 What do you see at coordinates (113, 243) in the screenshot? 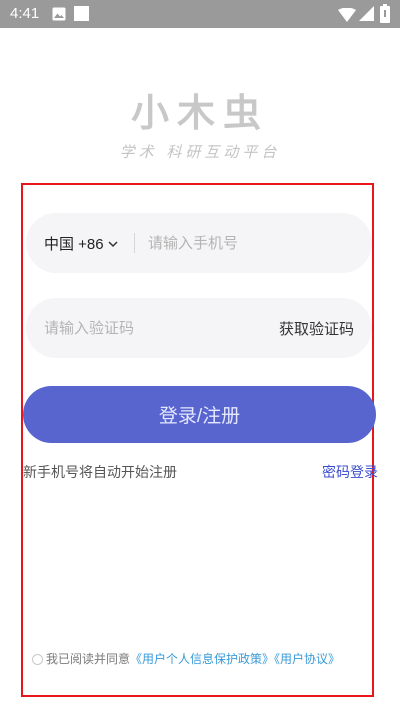
I see `chevron-down-icon` at bounding box center [113, 243].